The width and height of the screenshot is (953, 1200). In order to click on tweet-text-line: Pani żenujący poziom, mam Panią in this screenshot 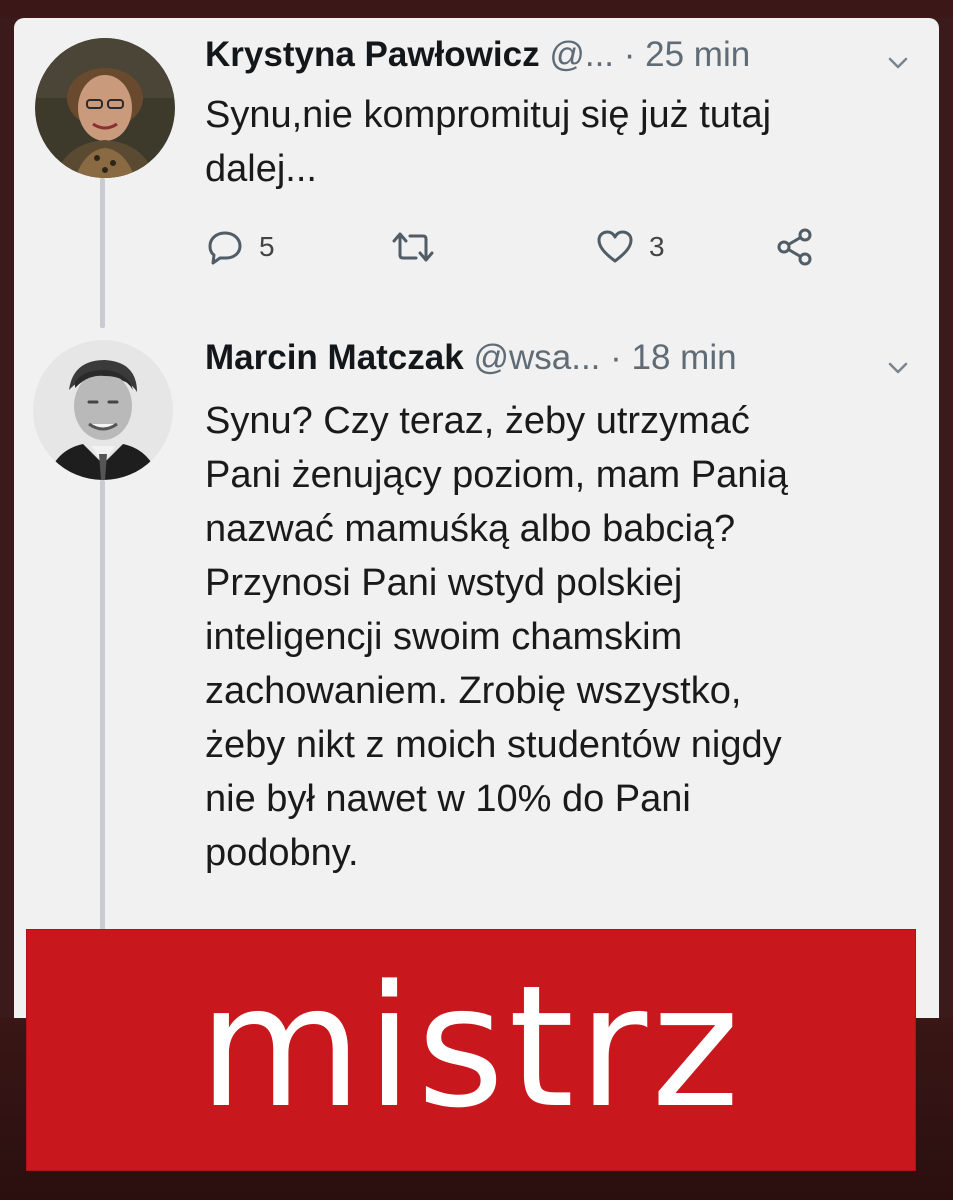, I will do `click(496, 475)`.